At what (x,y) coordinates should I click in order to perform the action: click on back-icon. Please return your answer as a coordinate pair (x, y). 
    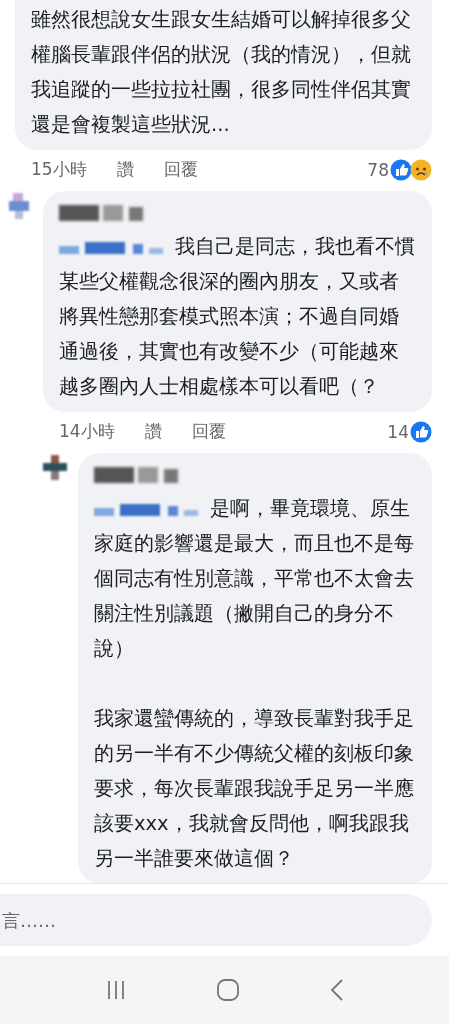
    Looking at the image, I should click on (336, 990).